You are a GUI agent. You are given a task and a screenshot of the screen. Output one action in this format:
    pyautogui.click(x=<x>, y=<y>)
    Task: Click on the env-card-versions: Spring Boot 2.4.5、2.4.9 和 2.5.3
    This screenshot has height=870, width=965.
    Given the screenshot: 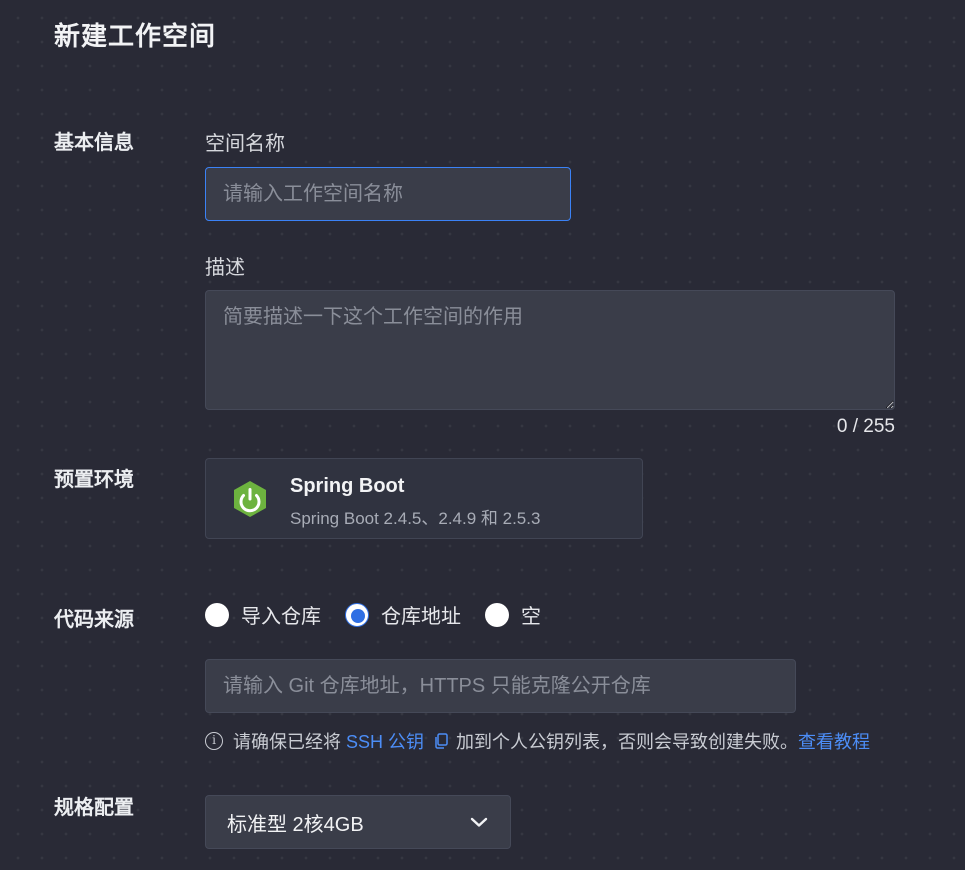 What is the action you would take?
    pyautogui.click(x=415, y=518)
    